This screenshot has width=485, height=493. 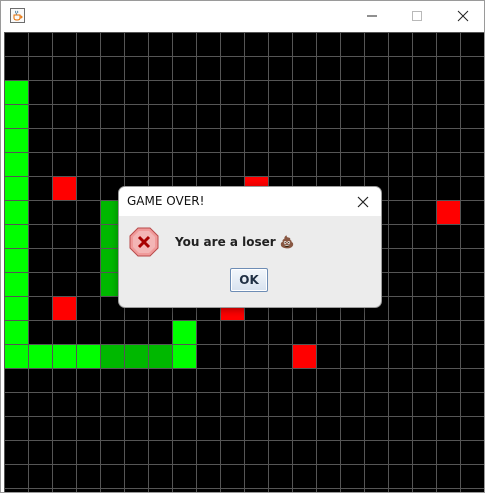 What do you see at coordinates (166, 201) in the screenshot?
I see `dialog-title: GAME OVER!` at bounding box center [166, 201].